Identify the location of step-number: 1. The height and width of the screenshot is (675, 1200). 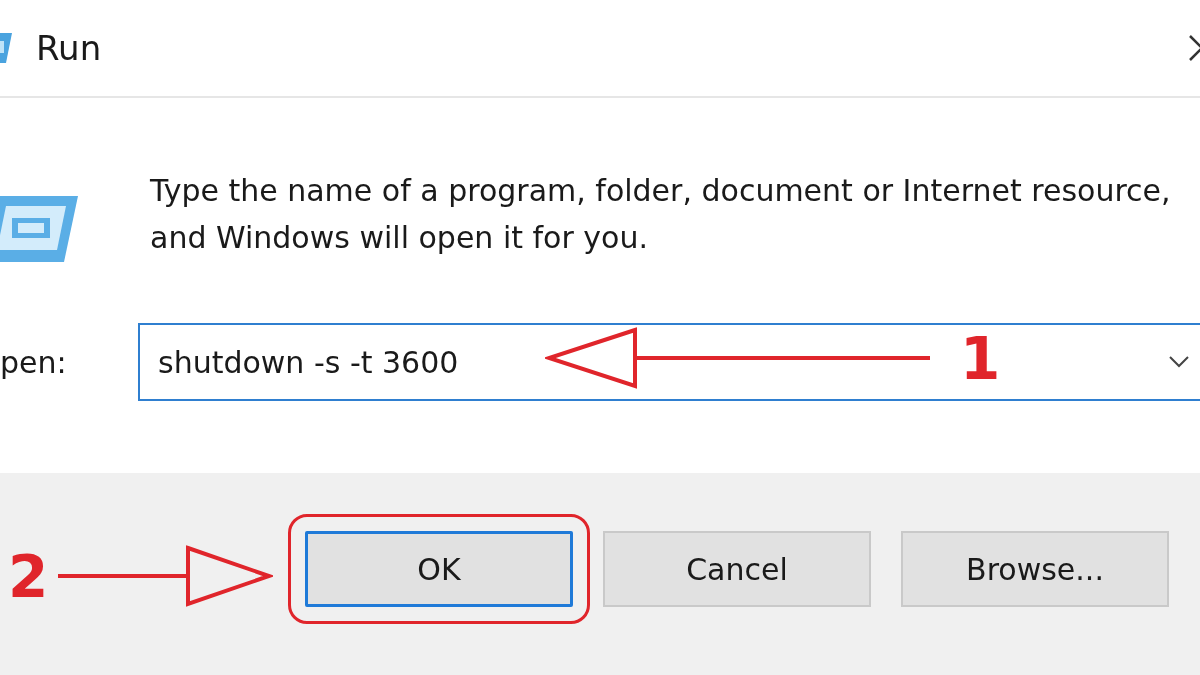
(980, 359).